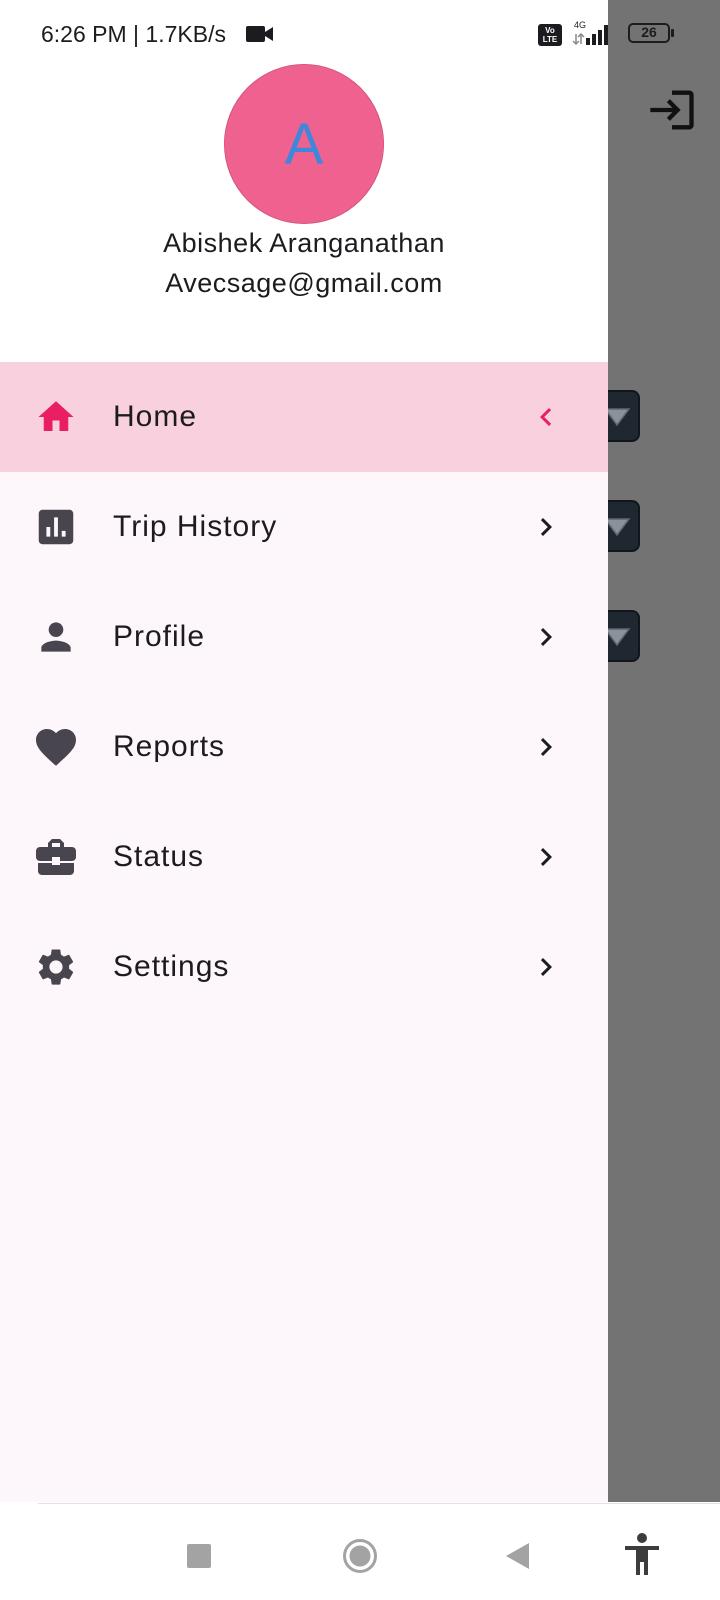 Image resolution: width=720 pixels, height=1600 pixels. What do you see at coordinates (56, 967) in the screenshot?
I see `gear-icon` at bounding box center [56, 967].